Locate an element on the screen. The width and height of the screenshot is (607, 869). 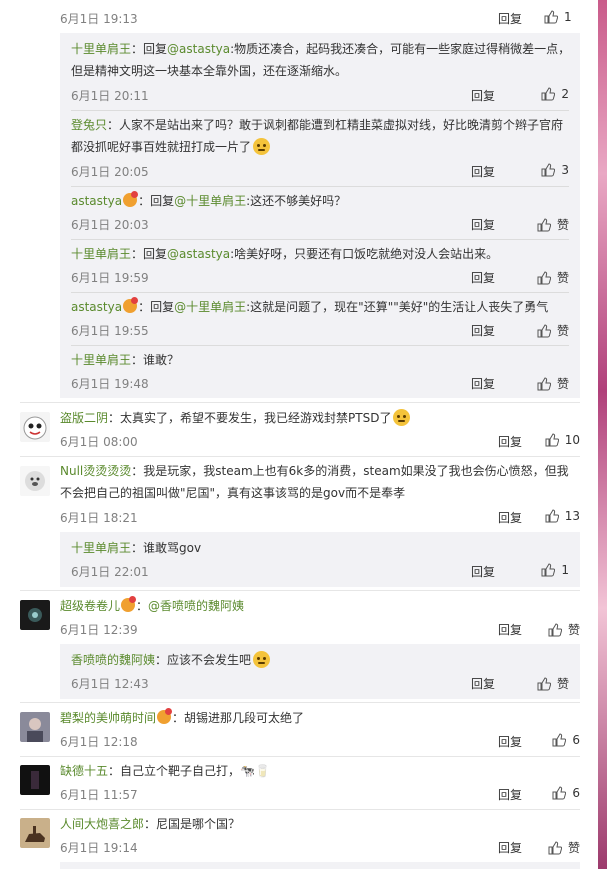
comment-text: 胡锡进那几段可太绝了 is located at coordinates (244, 718).